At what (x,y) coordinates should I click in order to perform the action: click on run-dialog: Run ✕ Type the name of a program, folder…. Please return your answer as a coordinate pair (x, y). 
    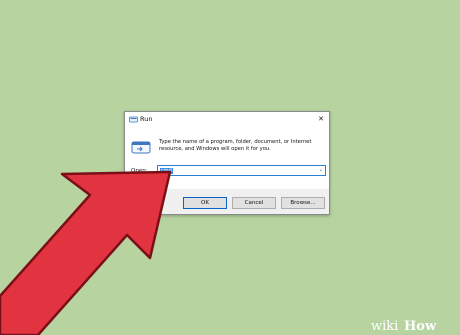
    Looking at the image, I should click on (227, 163).